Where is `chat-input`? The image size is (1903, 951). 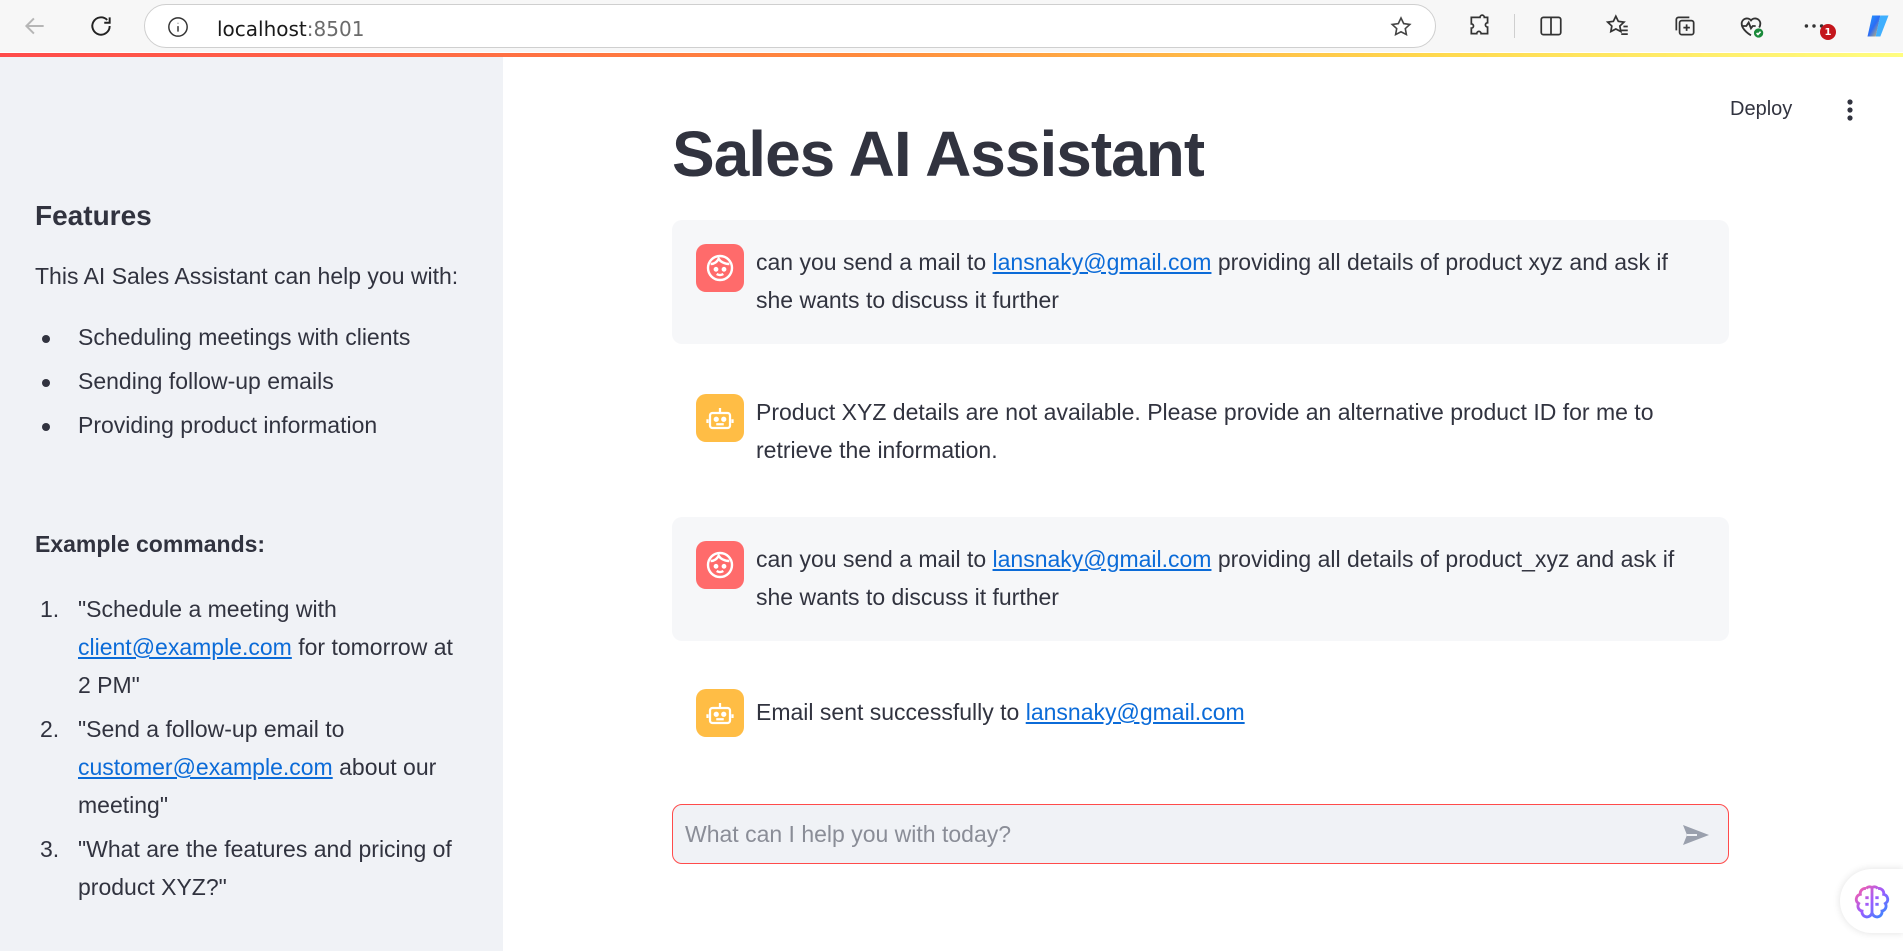 chat-input is located at coordinates (1175, 834).